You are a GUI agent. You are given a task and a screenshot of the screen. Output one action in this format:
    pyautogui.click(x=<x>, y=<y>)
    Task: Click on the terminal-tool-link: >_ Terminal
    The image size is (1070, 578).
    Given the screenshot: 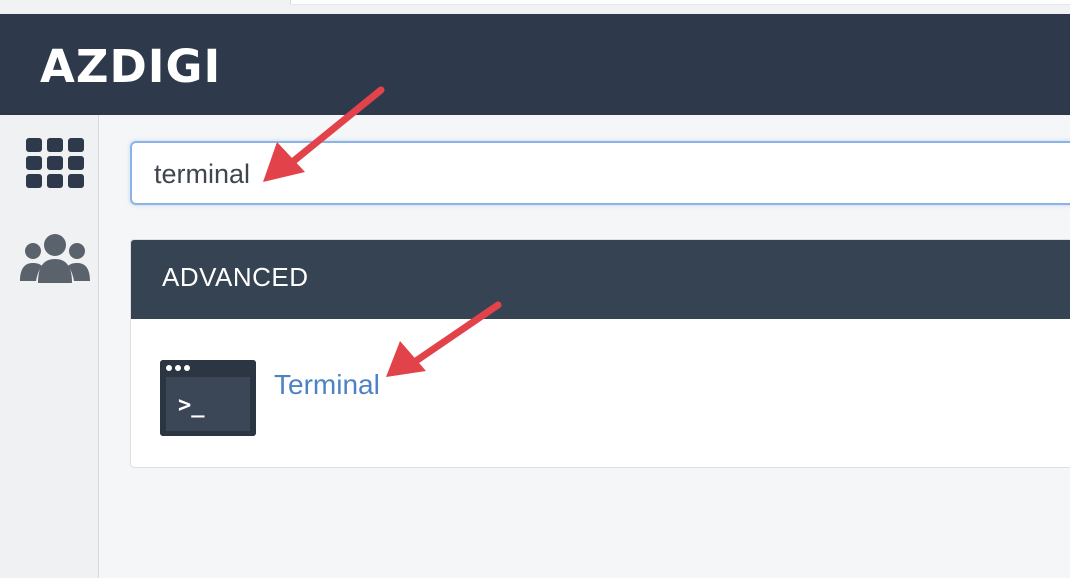 What is the action you would take?
    pyautogui.click(x=360, y=397)
    